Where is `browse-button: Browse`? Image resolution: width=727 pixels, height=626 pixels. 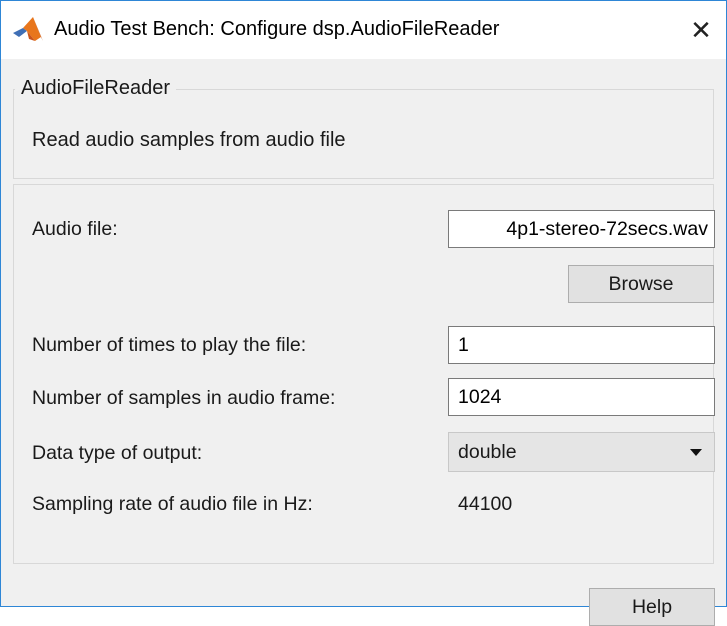
browse-button: Browse is located at coordinates (641, 284).